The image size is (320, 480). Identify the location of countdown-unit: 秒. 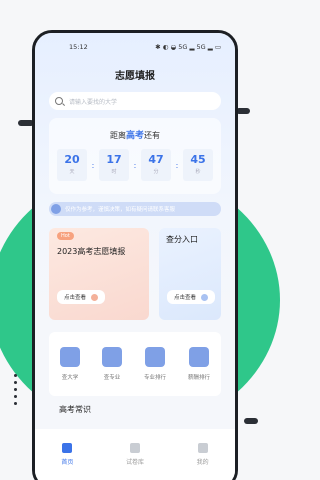
(198, 172).